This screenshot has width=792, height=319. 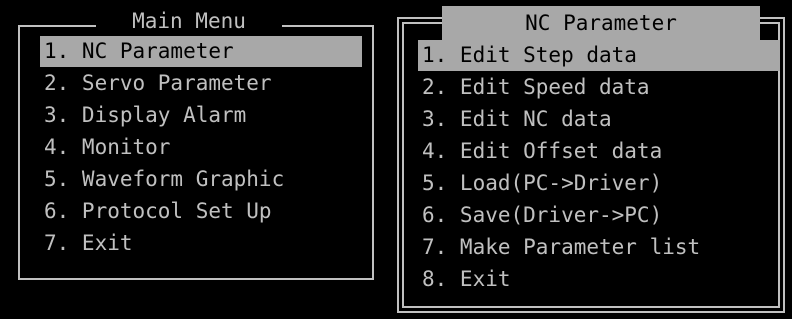 What do you see at coordinates (599, 87) in the screenshot?
I see `nc-item-edit-speed-data: 2. Edit Speed data` at bounding box center [599, 87].